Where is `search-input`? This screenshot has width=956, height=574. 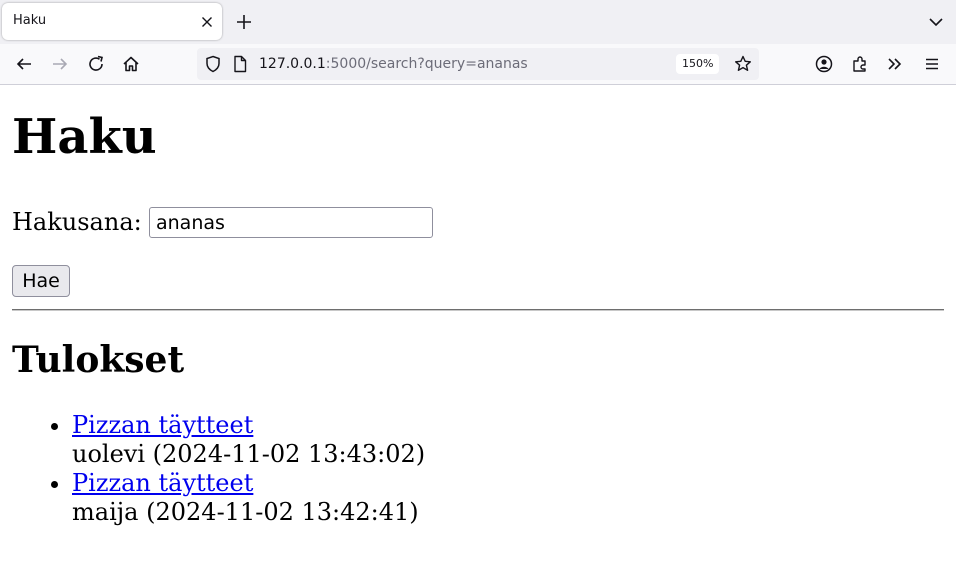
search-input is located at coordinates (291, 222).